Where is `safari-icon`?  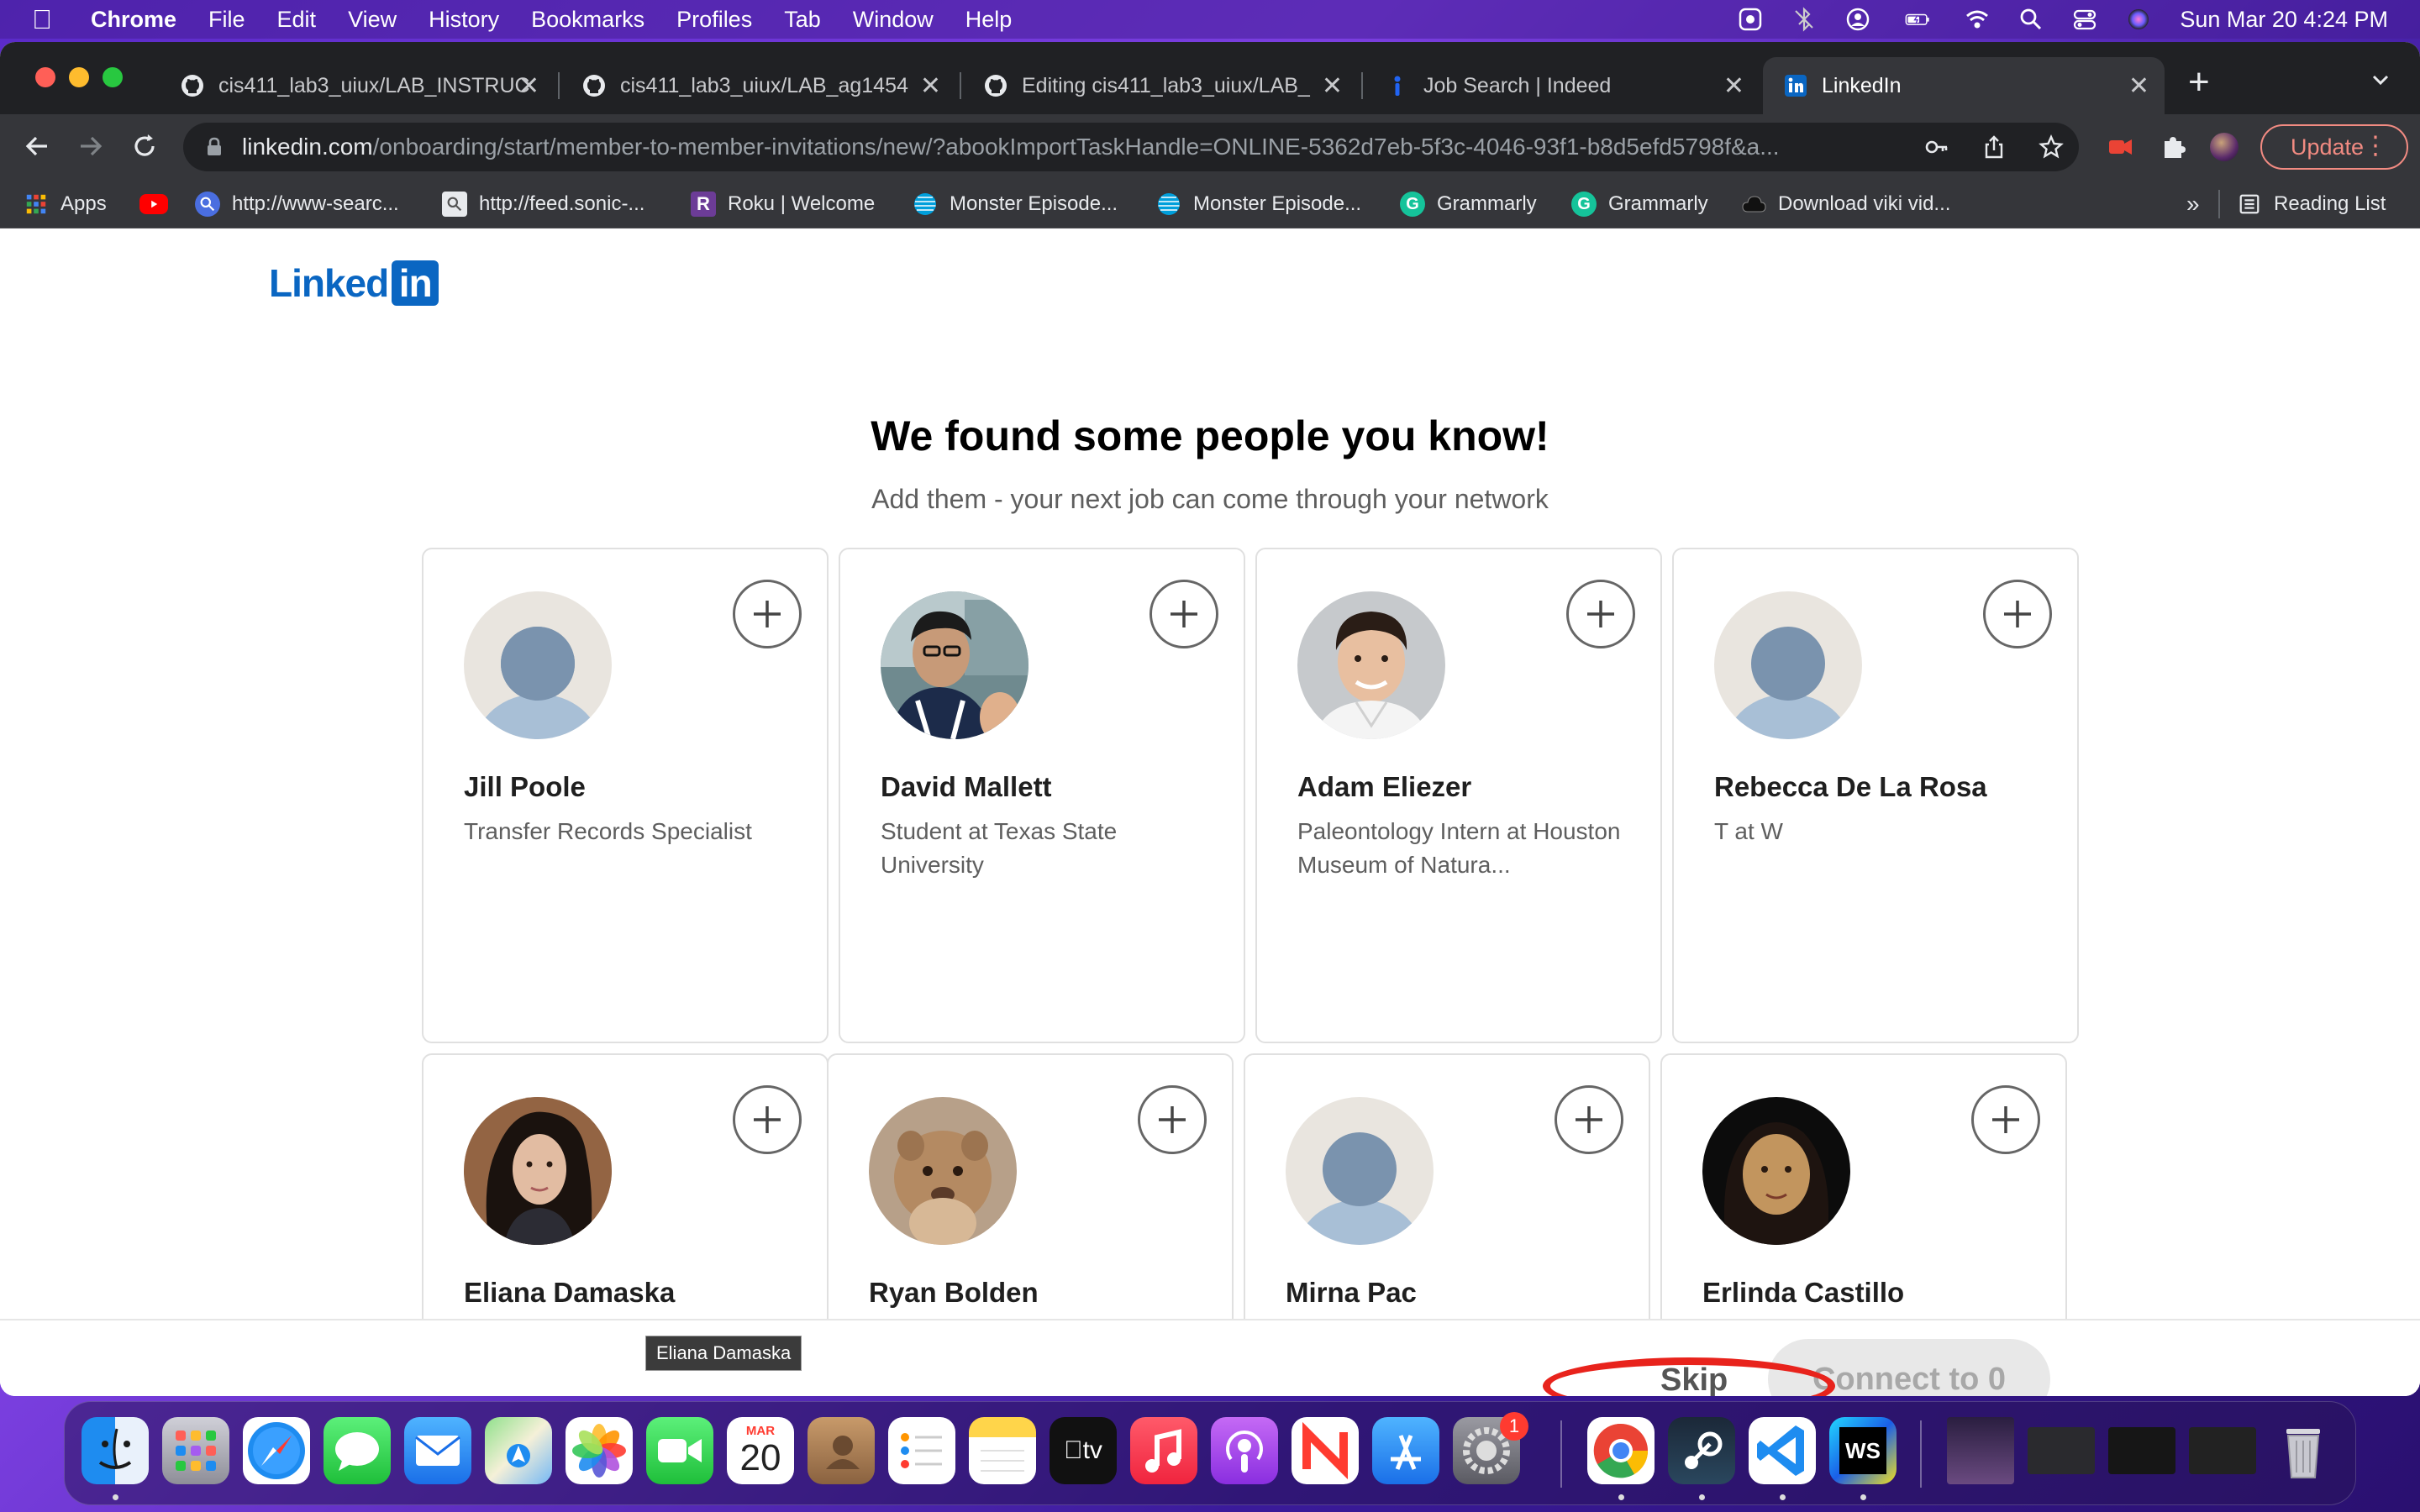 safari-icon is located at coordinates (276, 1450).